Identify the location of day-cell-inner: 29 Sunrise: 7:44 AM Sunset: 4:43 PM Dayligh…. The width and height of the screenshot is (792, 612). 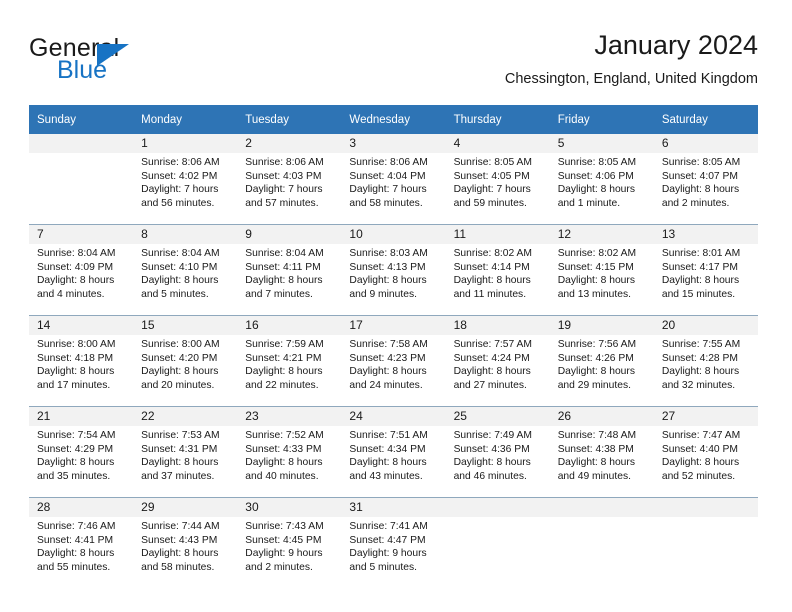
(185, 543).